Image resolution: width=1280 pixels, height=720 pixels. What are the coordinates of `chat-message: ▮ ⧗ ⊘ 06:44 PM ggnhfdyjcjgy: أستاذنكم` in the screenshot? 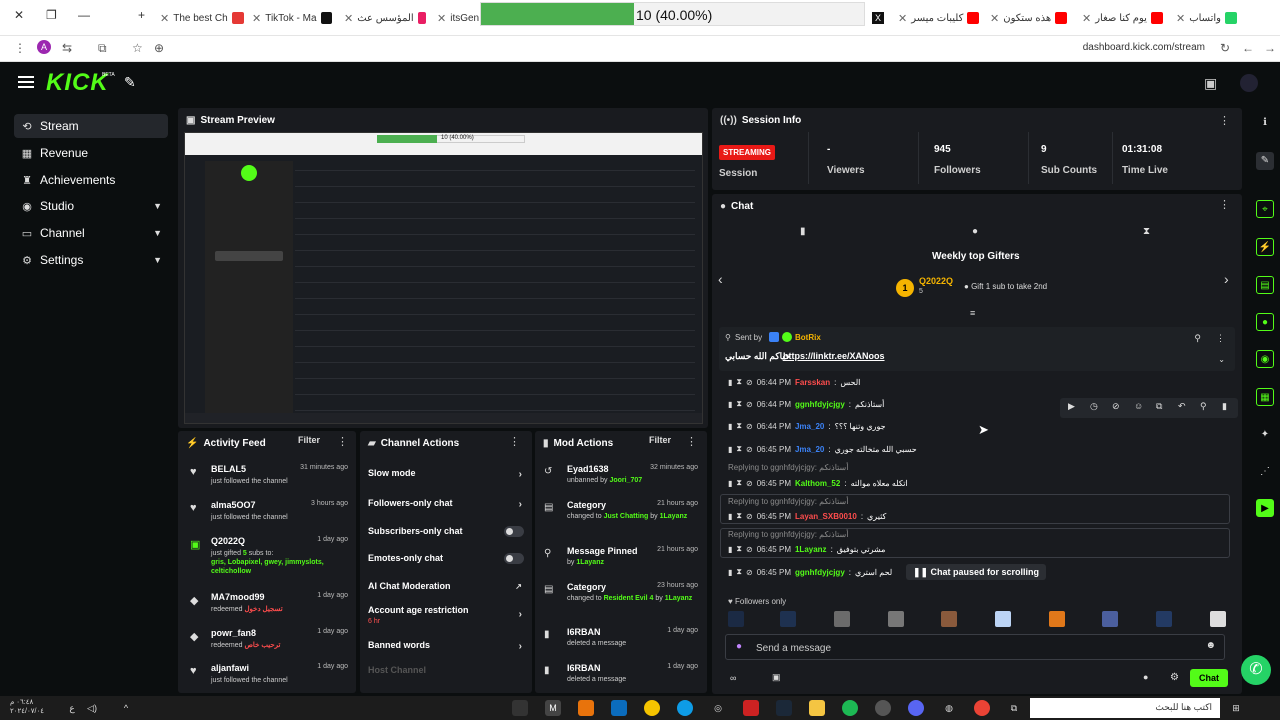 It's located at (806, 404).